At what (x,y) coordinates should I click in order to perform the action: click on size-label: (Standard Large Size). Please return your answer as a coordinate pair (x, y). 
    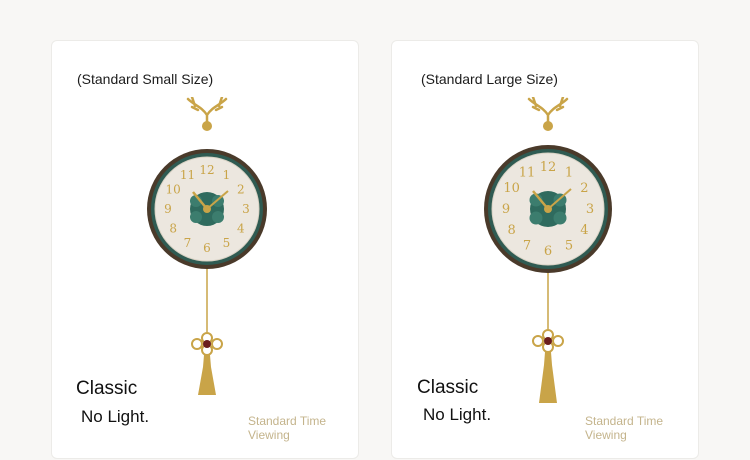
    Looking at the image, I should click on (489, 79).